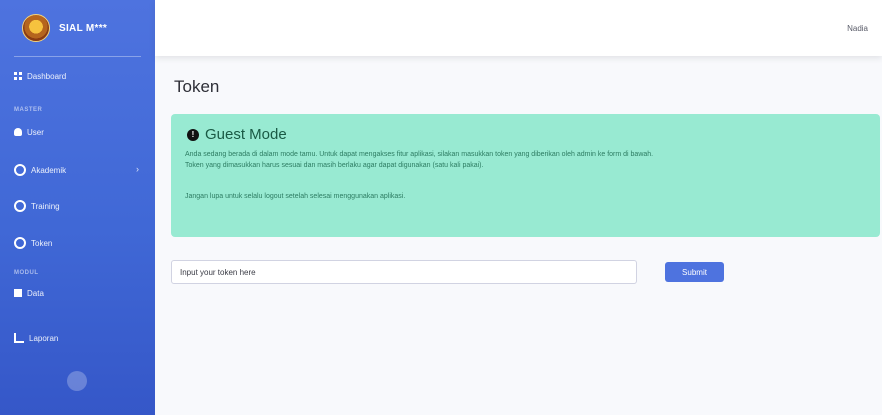 The image size is (882, 415). I want to click on user-menu: Nadia, so click(857, 28).